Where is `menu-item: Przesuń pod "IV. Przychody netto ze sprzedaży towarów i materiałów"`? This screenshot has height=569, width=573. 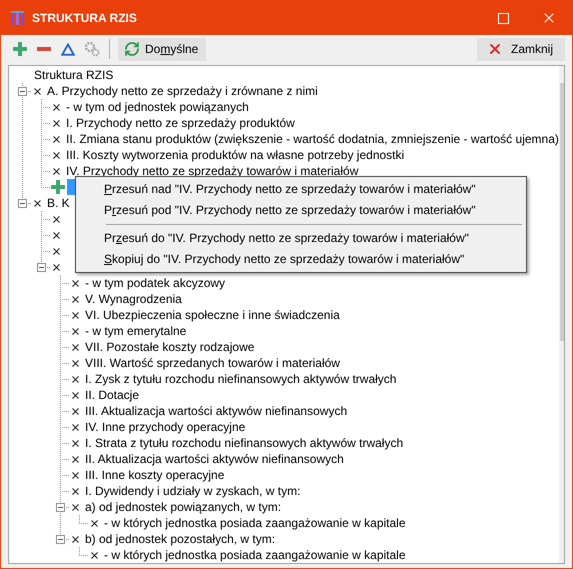
menu-item: Przesuń pod "IV. Przychody netto ze sprzedaży towarów i materiałów" is located at coordinates (290, 210).